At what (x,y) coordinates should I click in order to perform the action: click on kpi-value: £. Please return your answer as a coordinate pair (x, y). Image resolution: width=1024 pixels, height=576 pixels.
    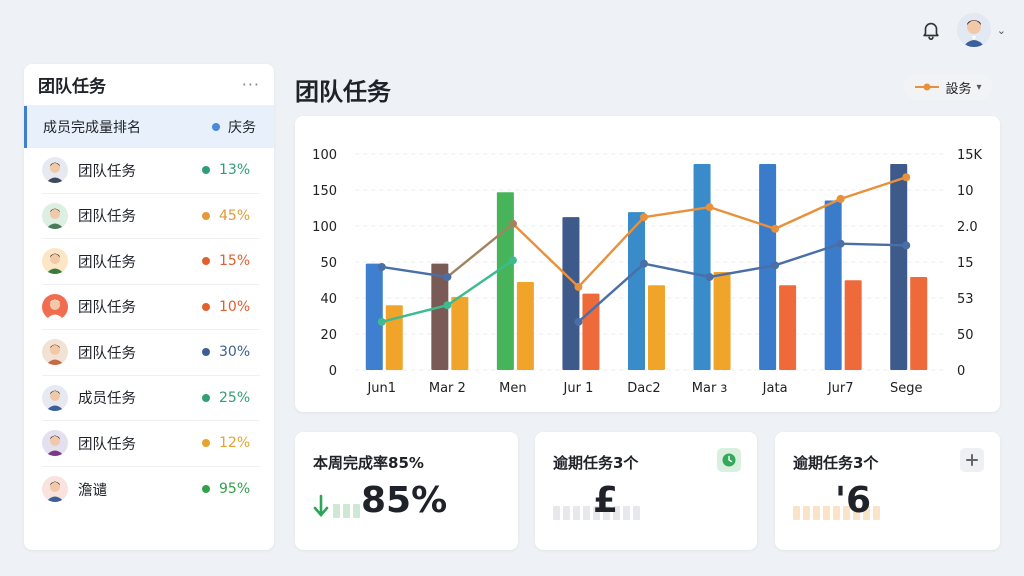
    Looking at the image, I should click on (606, 500).